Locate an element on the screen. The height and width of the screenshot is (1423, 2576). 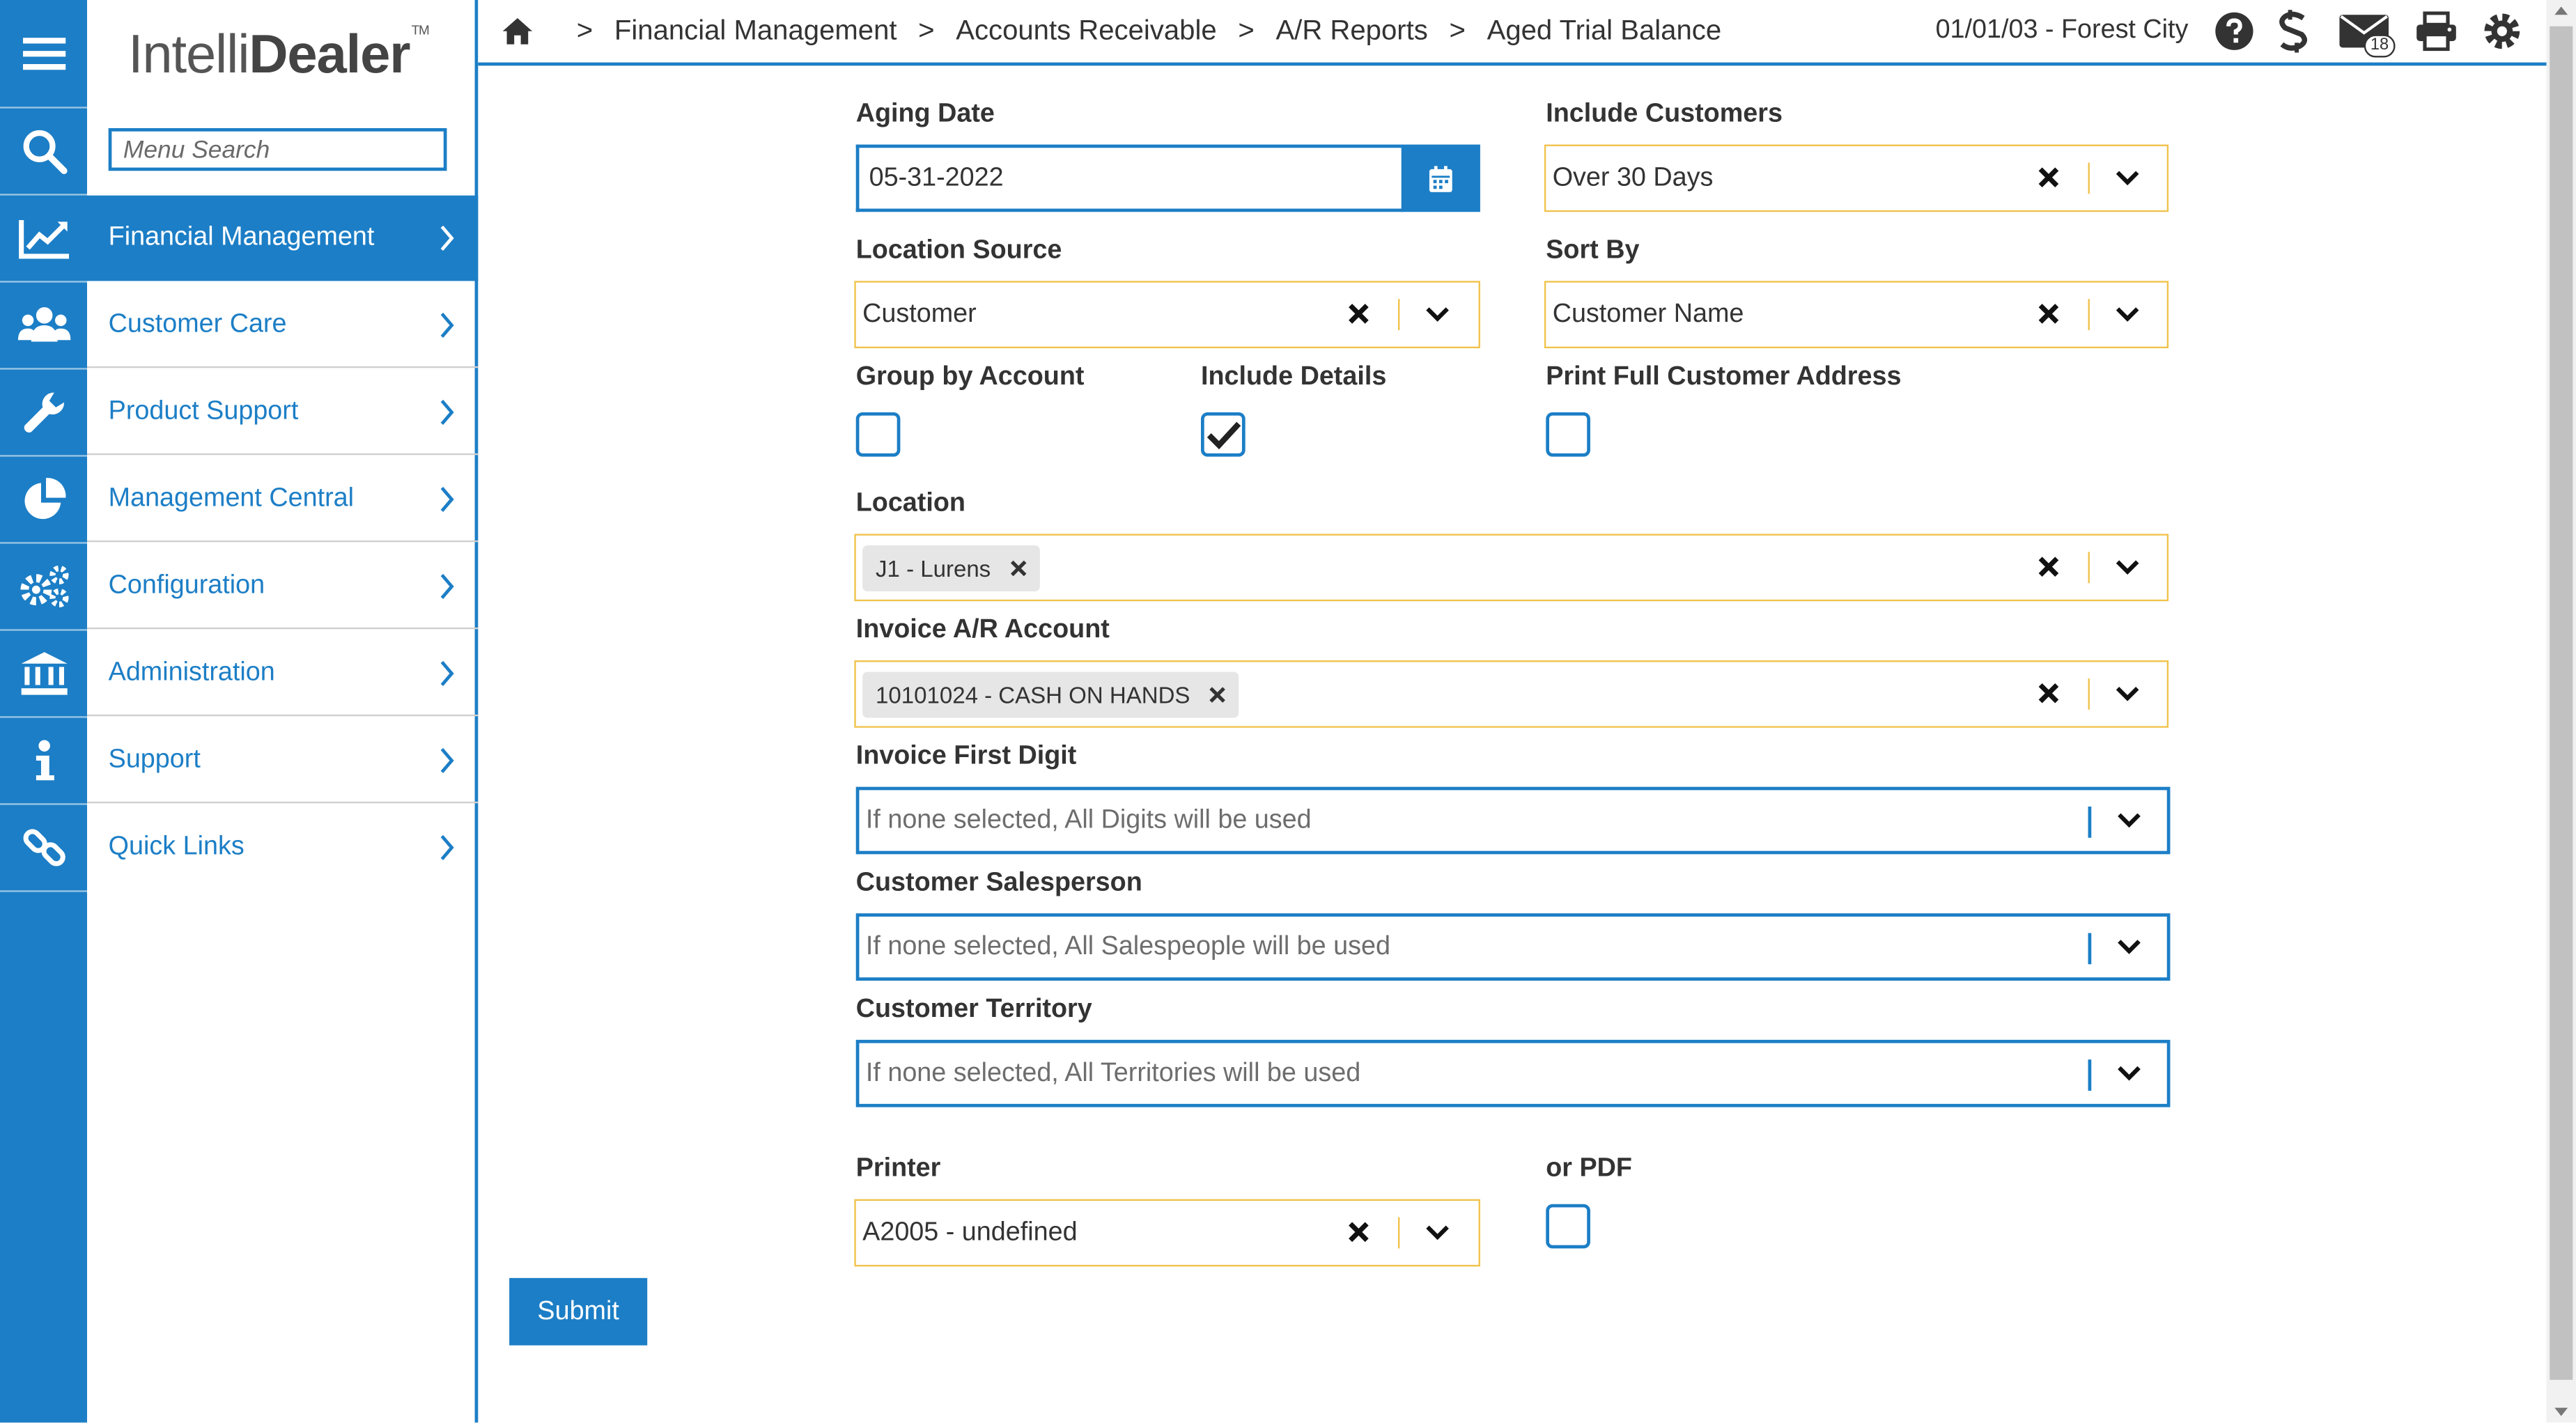
printer-select: A2005 - undefined is located at coordinates (1167, 1233).